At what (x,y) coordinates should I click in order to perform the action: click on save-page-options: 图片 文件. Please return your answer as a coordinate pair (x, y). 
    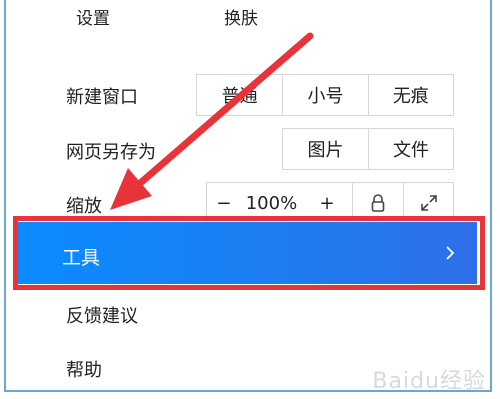
    Looking at the image, I should click on (368, 149).